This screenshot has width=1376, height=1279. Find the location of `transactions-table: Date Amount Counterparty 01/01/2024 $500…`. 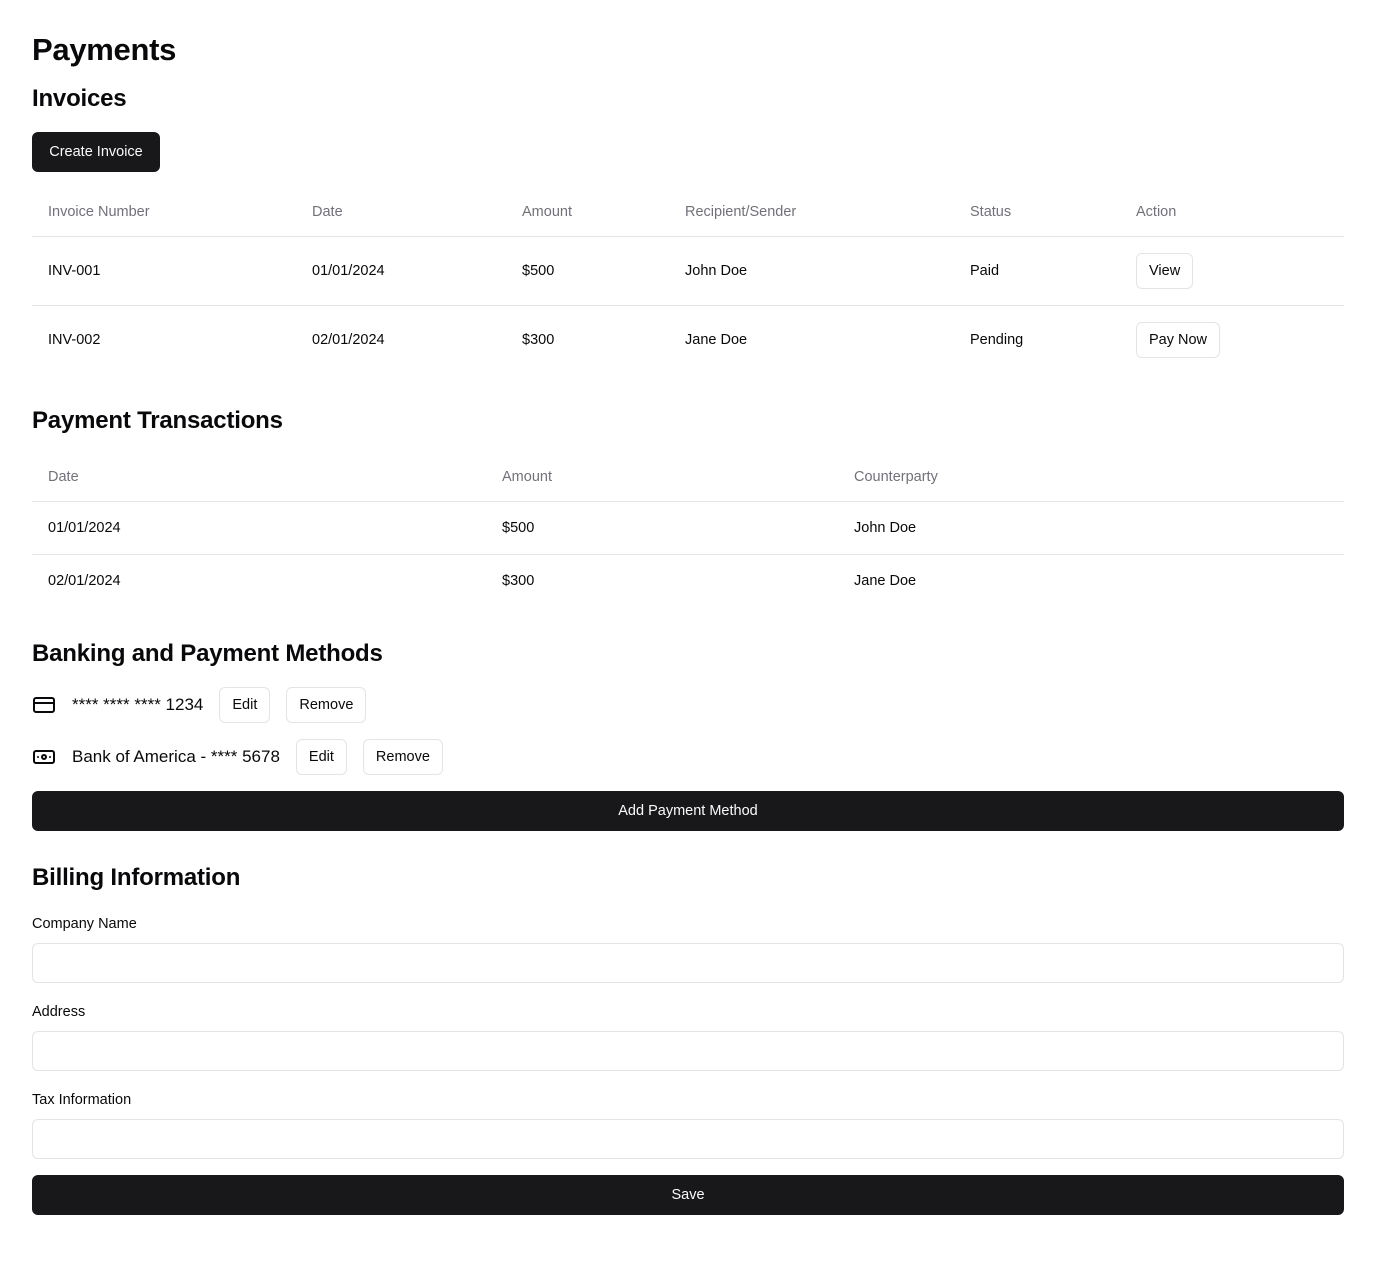

transactions-table: Date Amount Counterparty 01/01/2024 $500… is located at coordinates (688, 530).